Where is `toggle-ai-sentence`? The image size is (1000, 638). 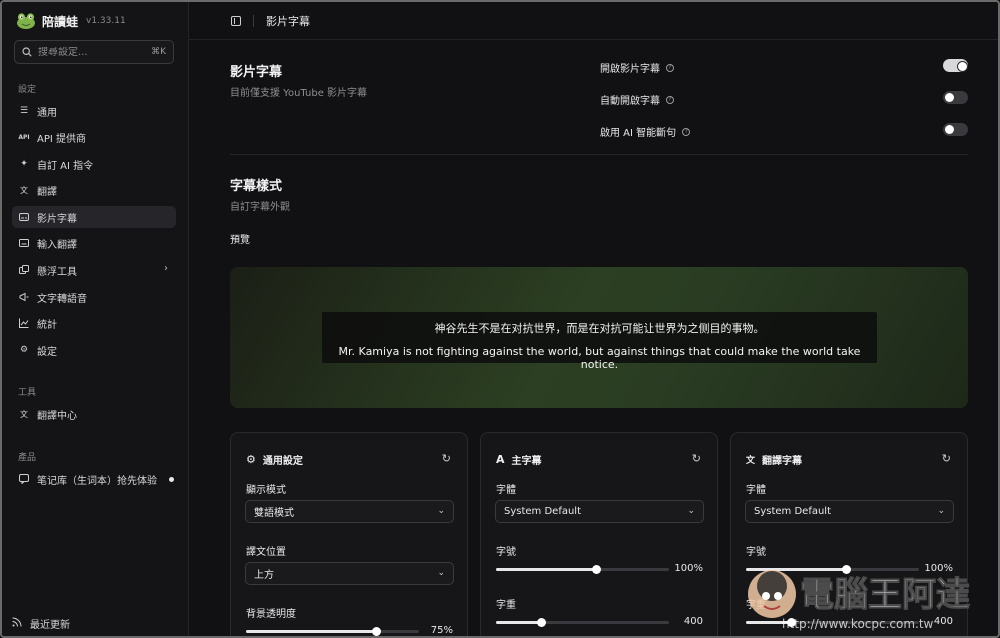
toggle-ai-sentence is located at coordinates (955, 129).